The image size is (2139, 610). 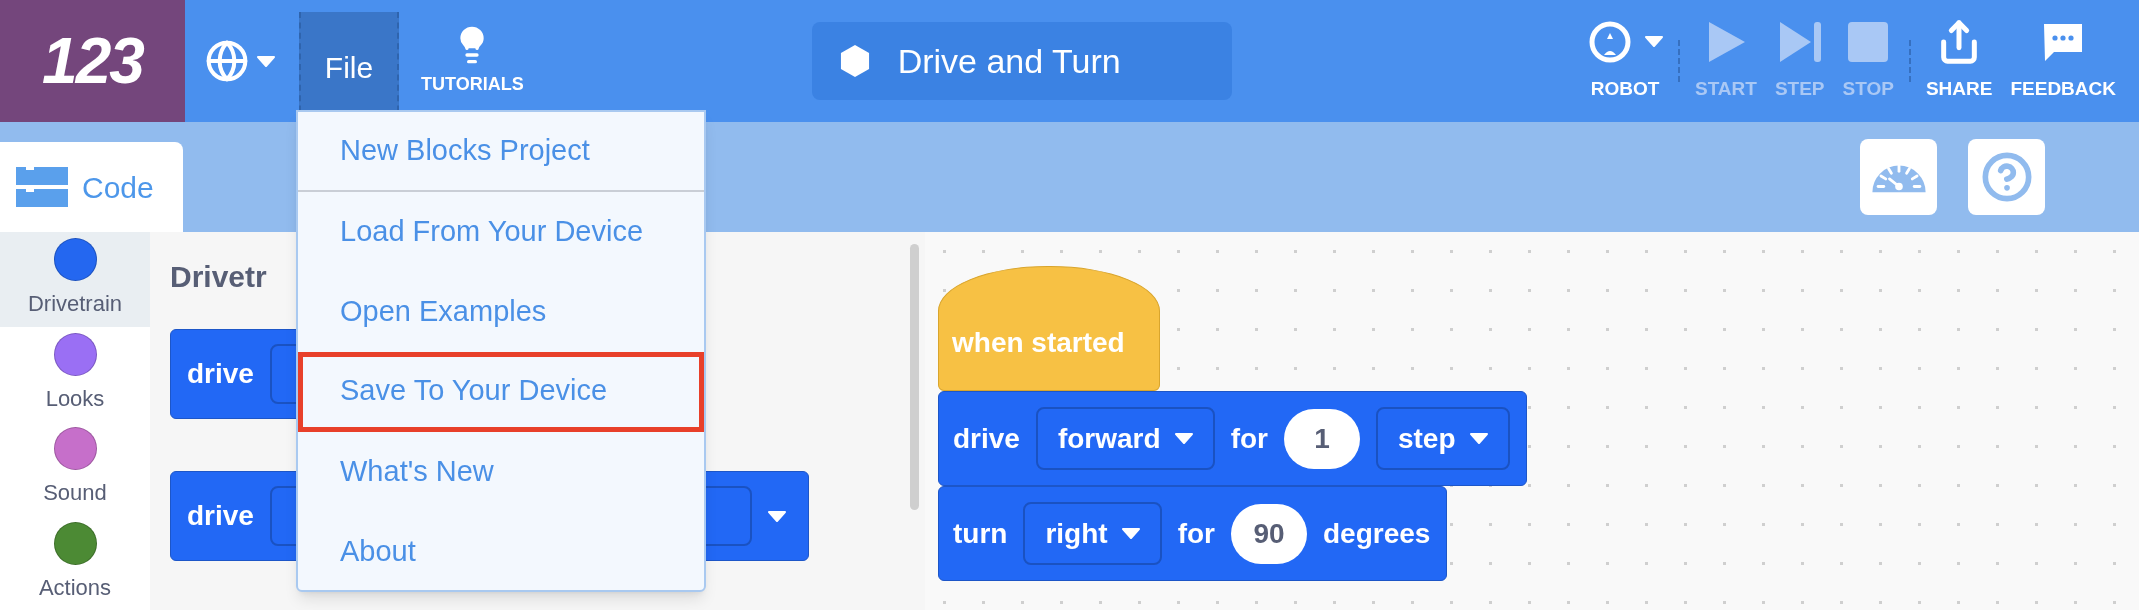 I want to click on project-title-box: Drive and Turn, so click(x=1021, y=61).